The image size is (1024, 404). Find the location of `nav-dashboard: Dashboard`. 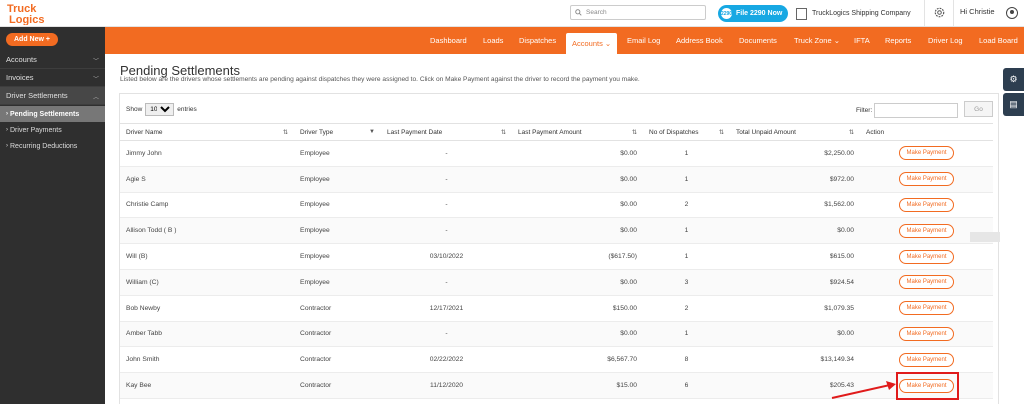

nav-dashboard: Dashboard is located at coordinates (448, 40).